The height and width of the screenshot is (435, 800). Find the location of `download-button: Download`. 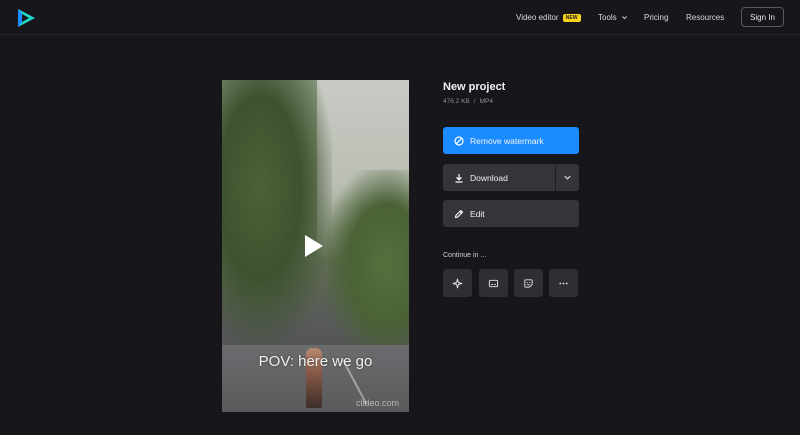

download-button: Download is located at coordinates (511, 177).